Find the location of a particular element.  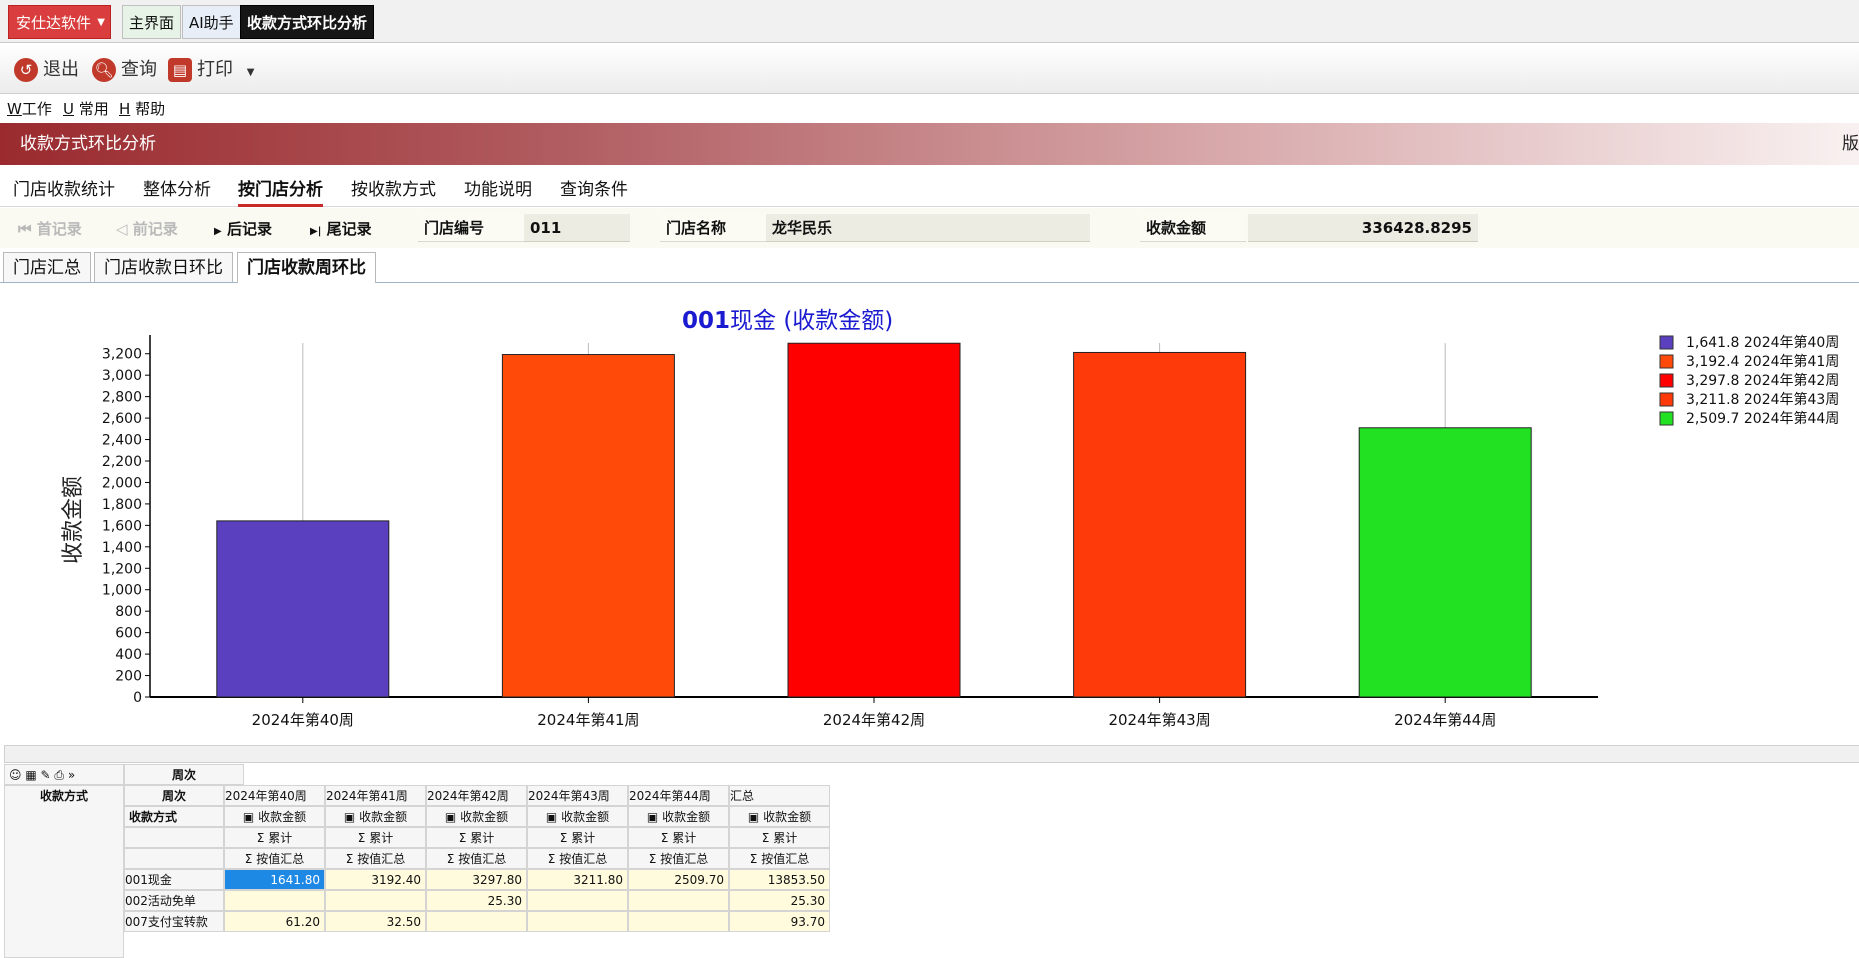

week-column-header: 汇总 is located at coordinates (779, 795).